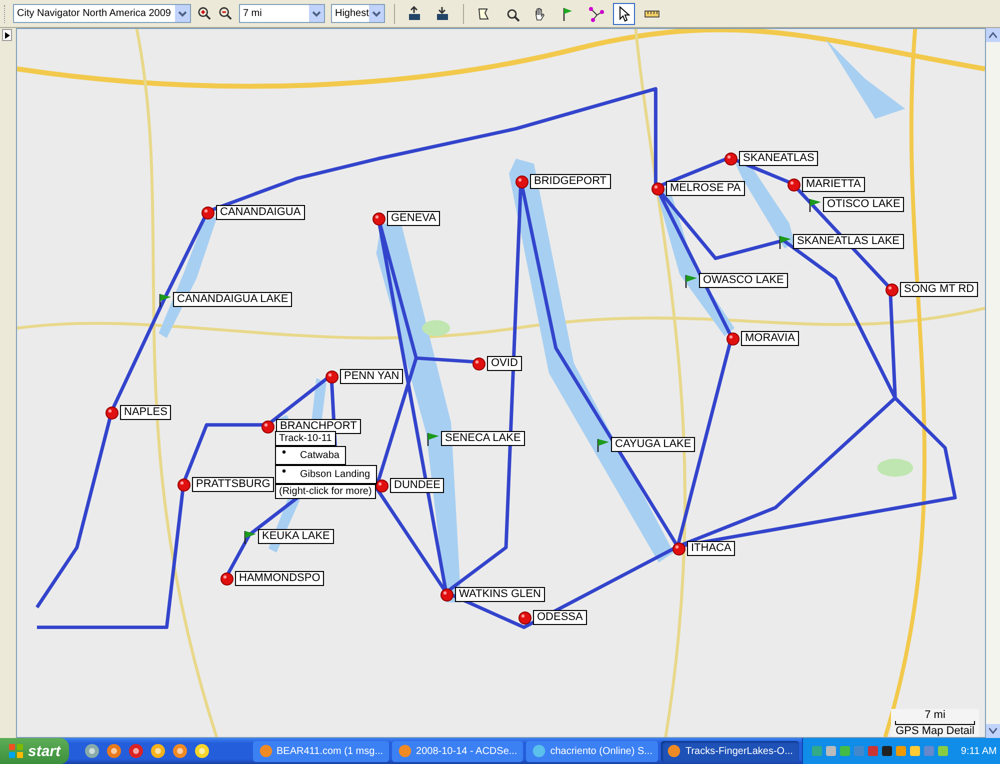 The width and height of the screenshot is (1000, 764). I want to click on pointer-tool-button, so click(623, 13).